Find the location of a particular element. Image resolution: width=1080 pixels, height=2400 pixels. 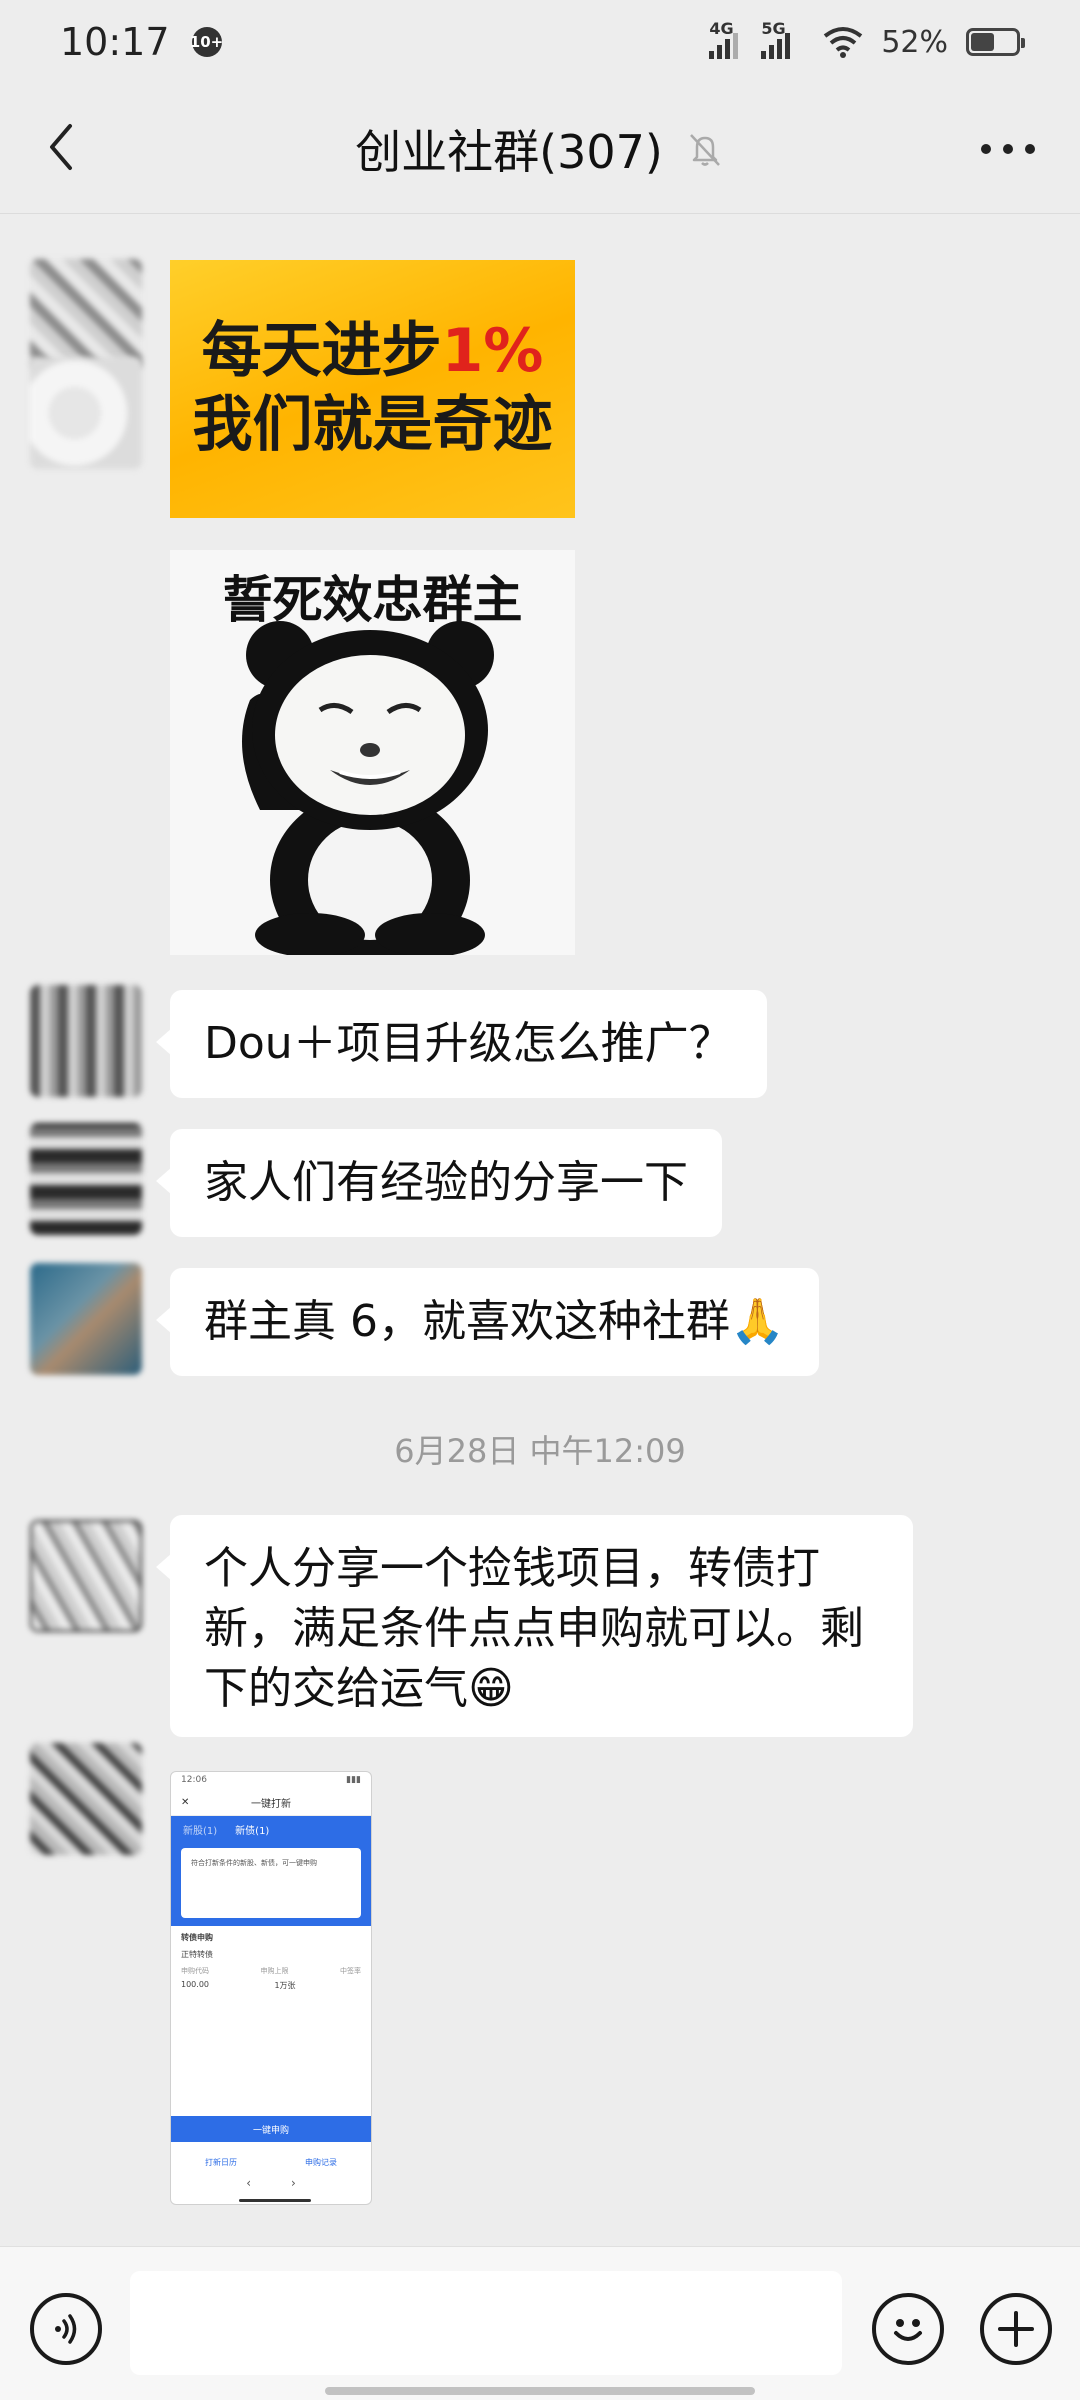

plus-icon is located at coordinates (1016, 2329).